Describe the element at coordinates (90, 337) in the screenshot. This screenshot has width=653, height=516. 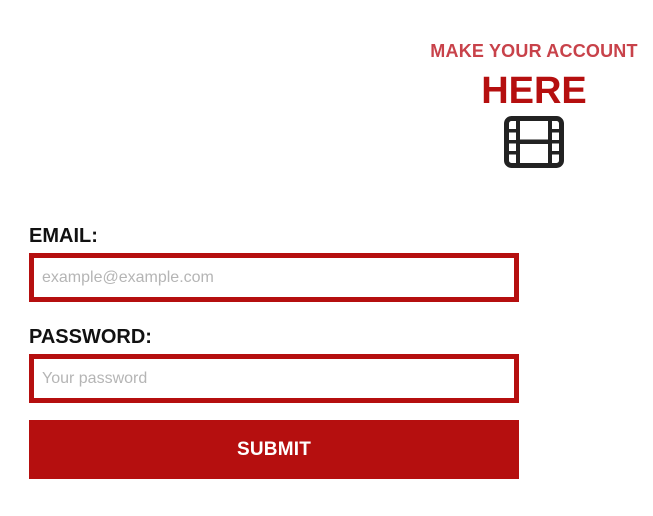
I see `password-label: PASSWORD:` at that location.